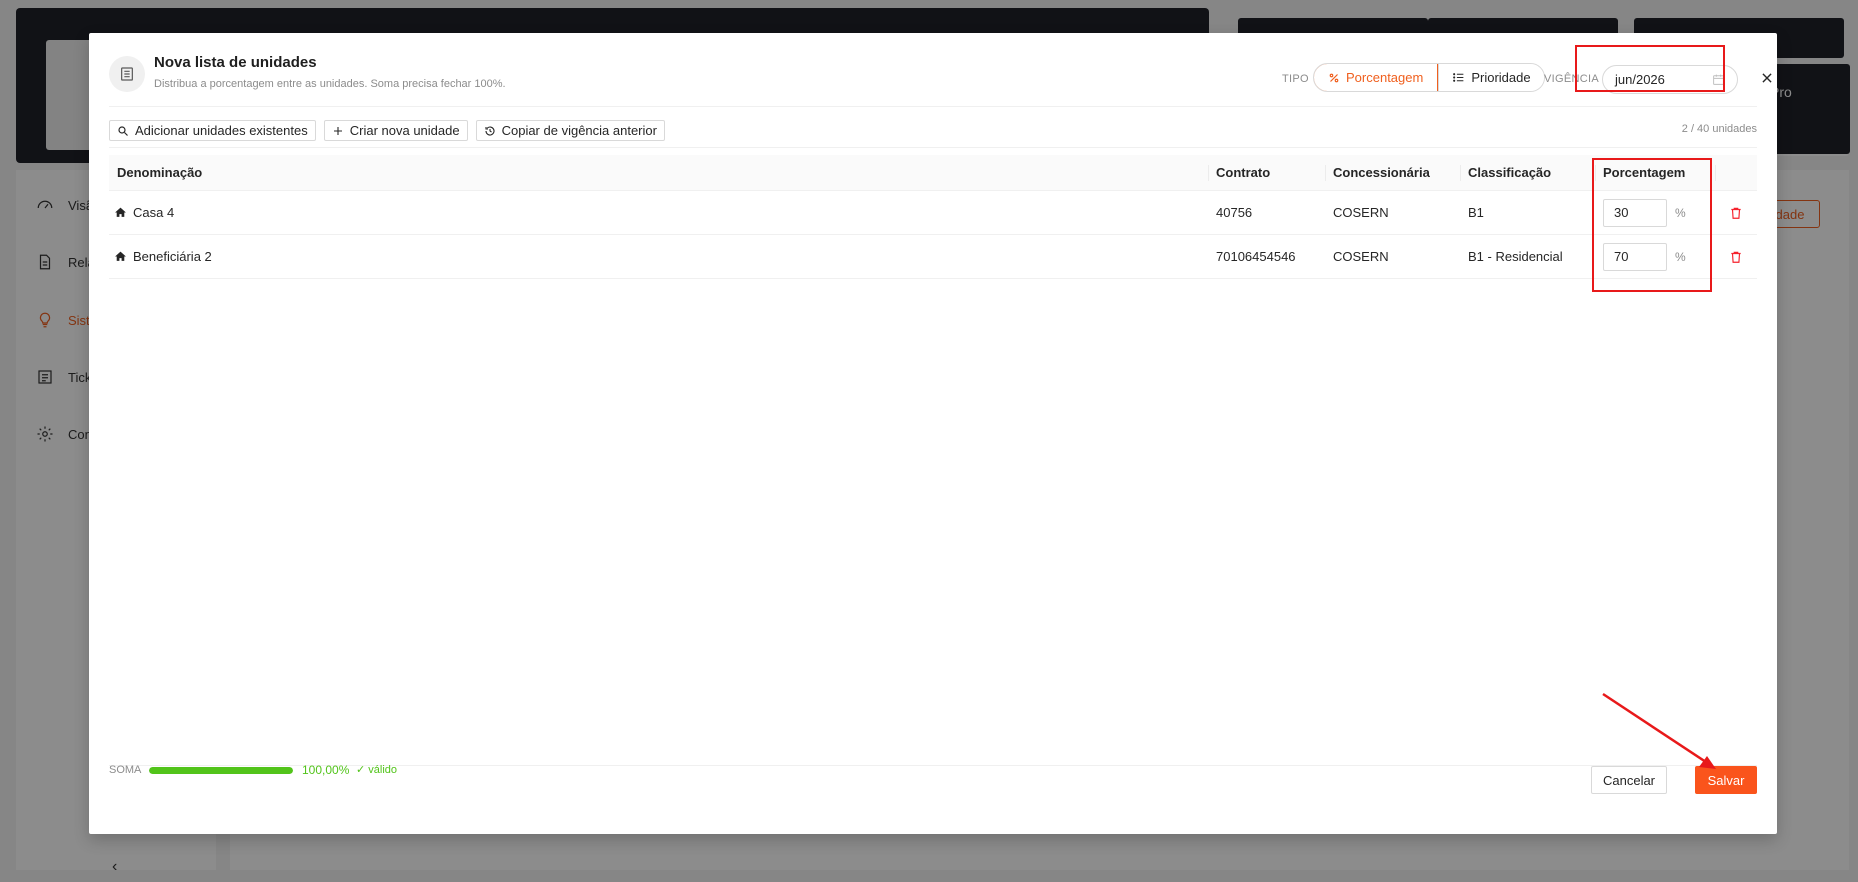 The image size is (1858, 882). What do you see at coordinates (125, 770) in the screenshot?
I see `soma-label: SOMA` at bounding box center [125, 770].